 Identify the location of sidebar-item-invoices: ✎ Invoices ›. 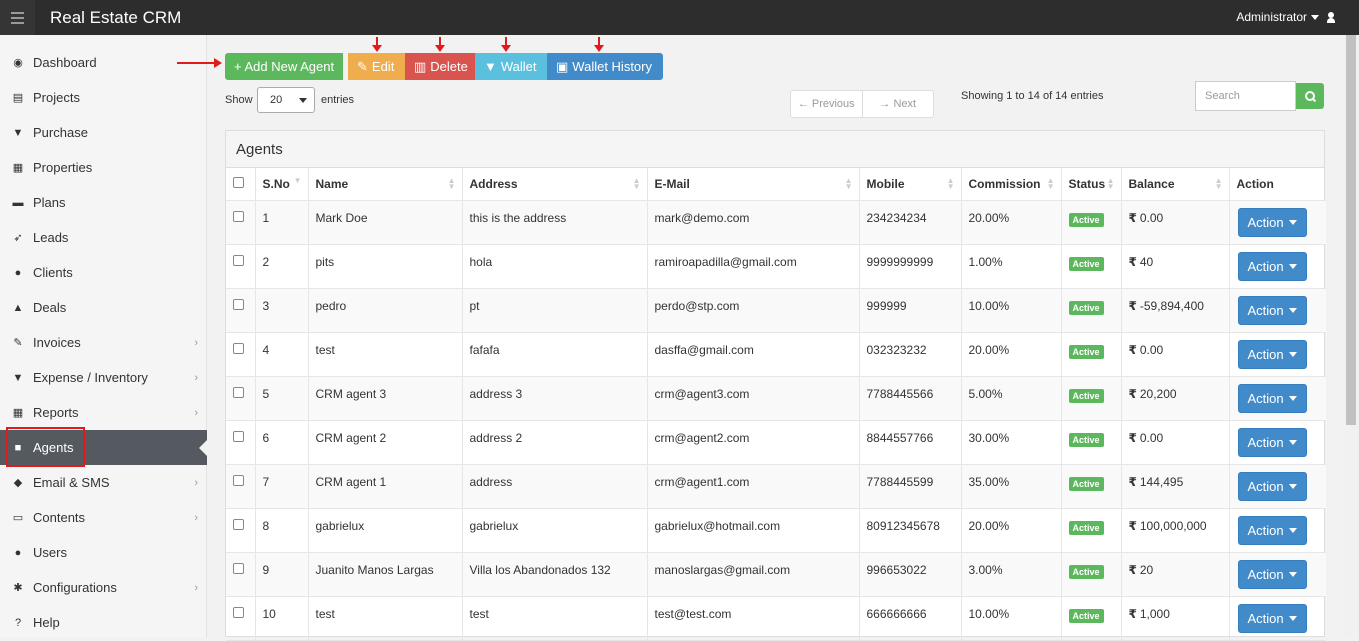
(103, 342).